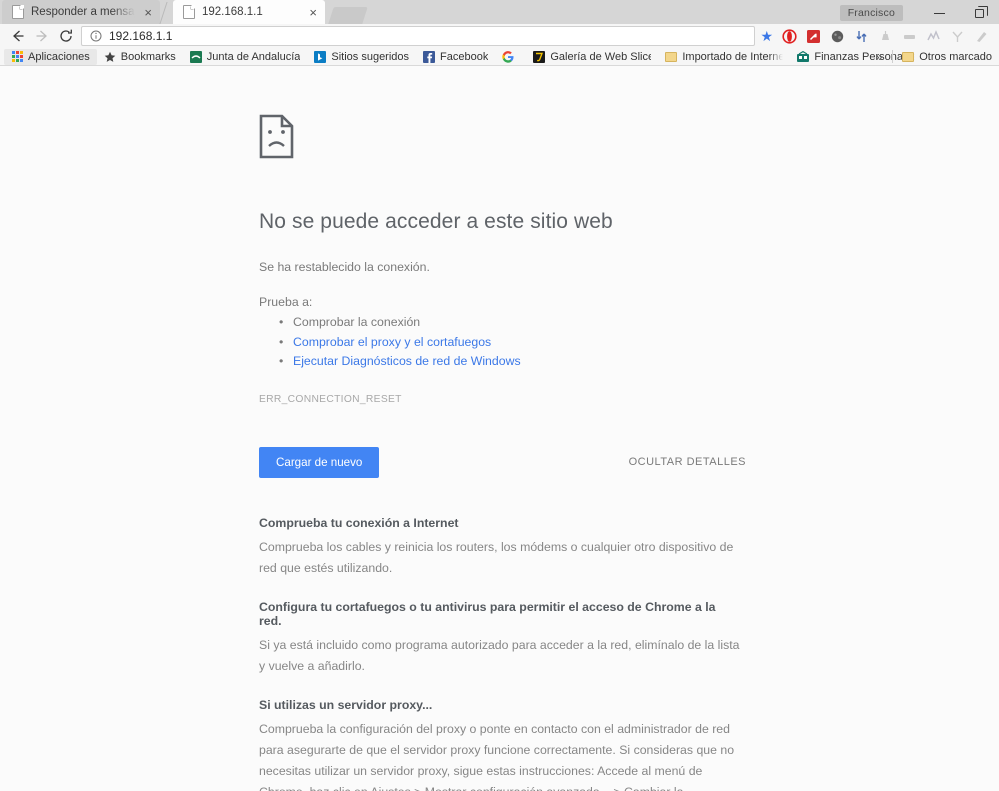 The height and width of the screenshot is (791, 999). I want to click on blue-arrows-extension-icon, so click(861, 36).